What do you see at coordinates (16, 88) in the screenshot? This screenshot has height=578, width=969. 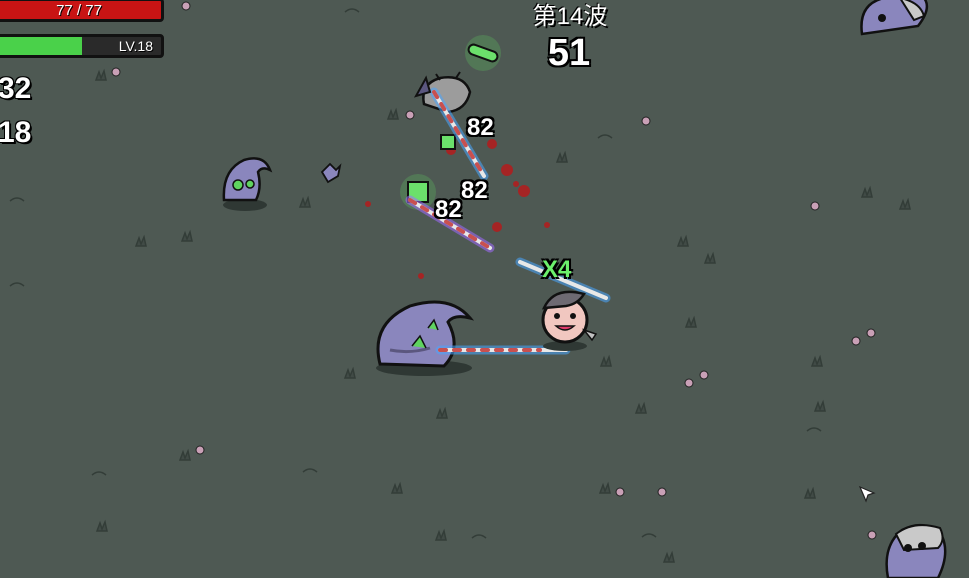 I see `materials-count: 32` at bounding box center [16, 88].